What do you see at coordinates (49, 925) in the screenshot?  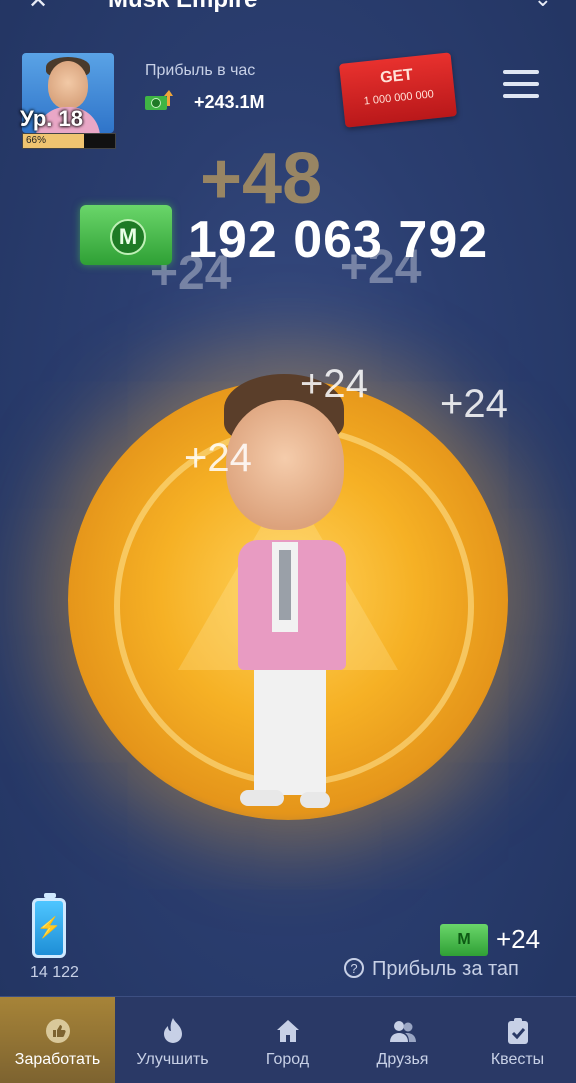 I see `battery-icon: ⚡` at bounding box center [49, 925].